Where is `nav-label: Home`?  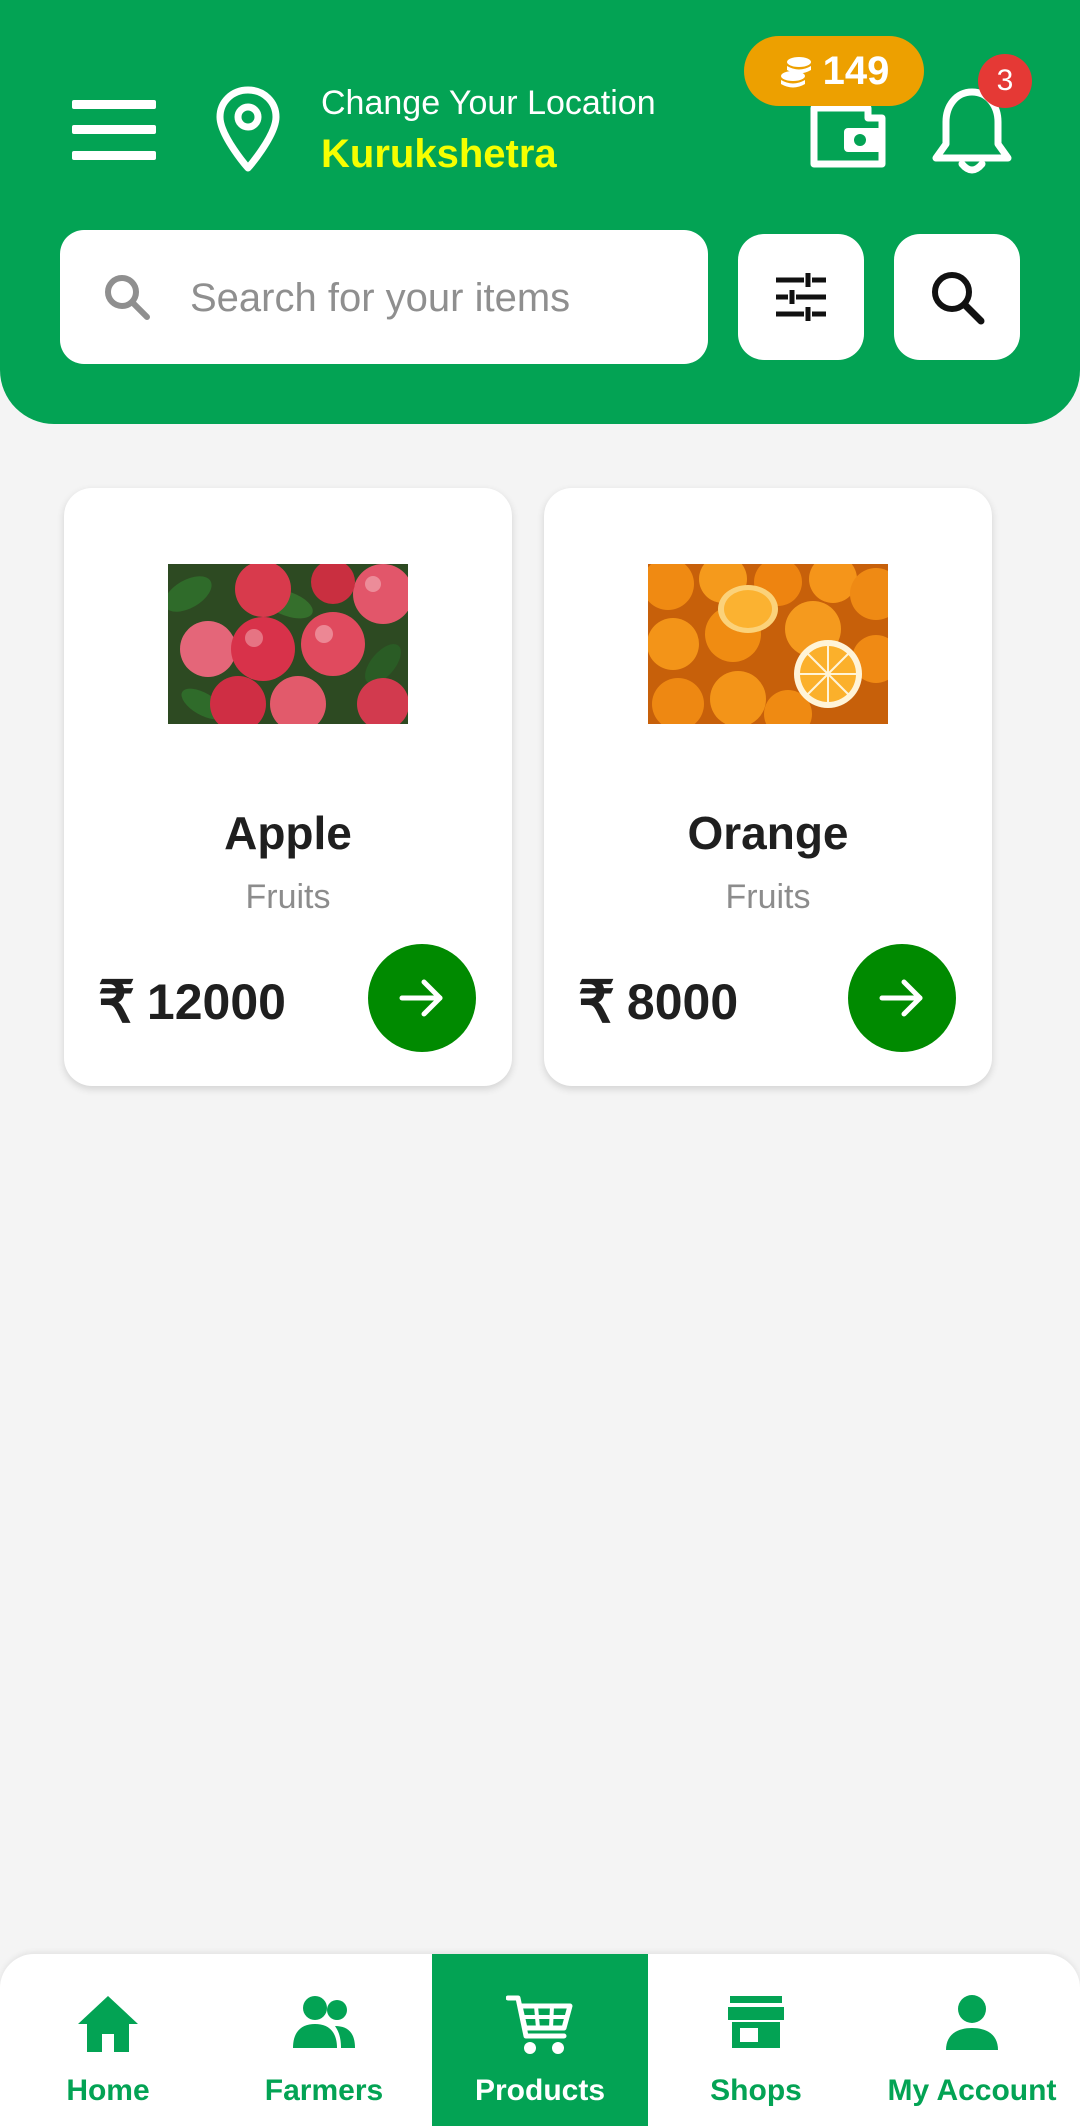 nav-label: Home is located at coordinates (108, 2090).